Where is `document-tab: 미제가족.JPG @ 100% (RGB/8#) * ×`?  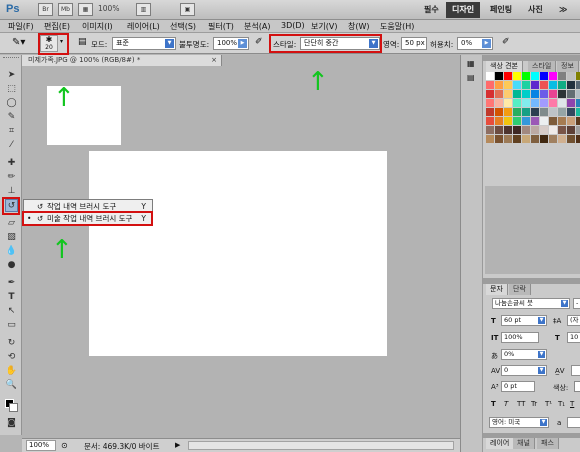 document-tab: 미제가족.JPG @ 100% (RGB/8#) * × is located at coordinates (122, 60).